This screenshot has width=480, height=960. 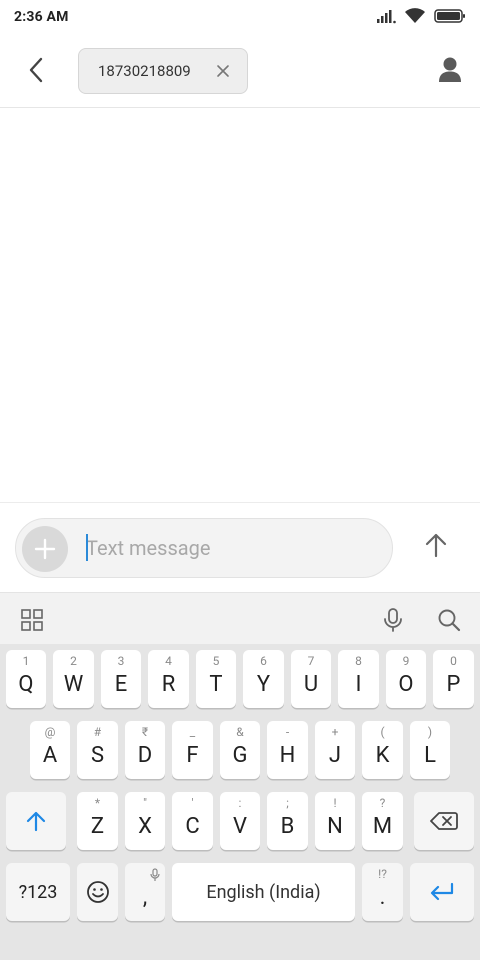 I want to click on key-label: Z, so click(x=97, y=826).